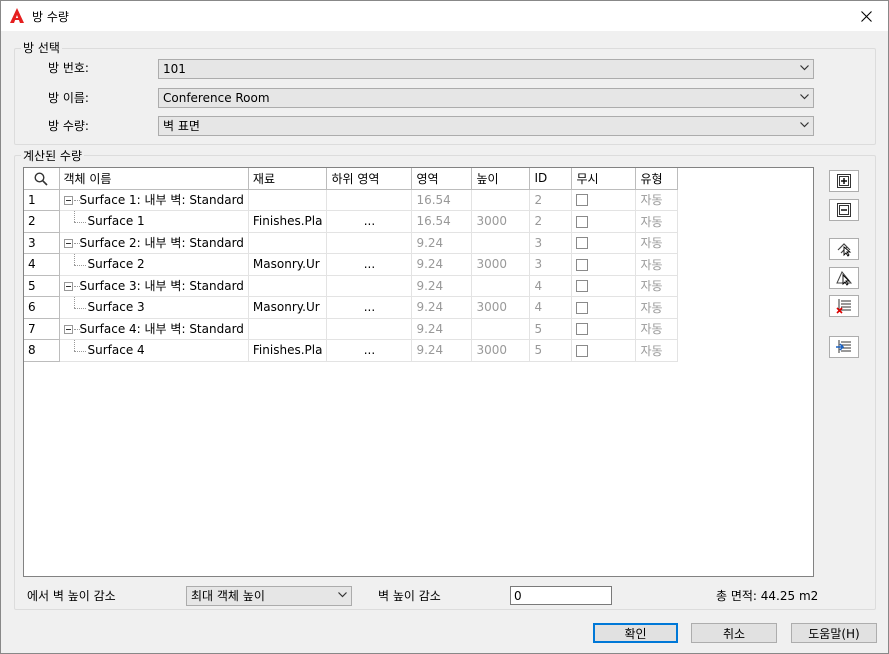 Image resolution: width=889 pixels, height=654 pixels. Describe the element at coordinates (804, 125) in the screenshot. I see `chevron-down-icon` at that location.